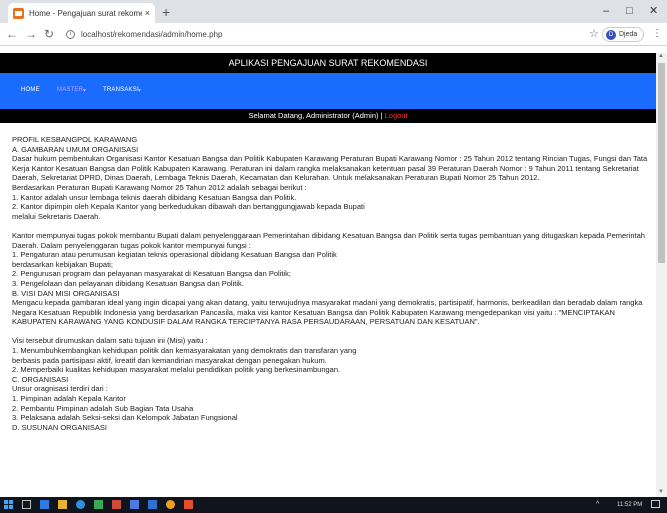 The width and height of the screenshot is (667, 513). What do you see at coordinates (661, 163) in the screenshot?
I see `scrollbar-thumb` at bounding box center [661, 163].